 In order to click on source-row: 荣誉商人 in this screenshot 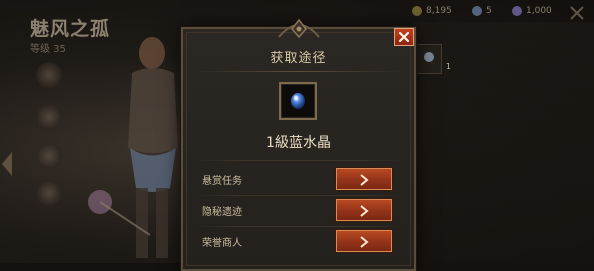, I will do `click(298, 242)`.